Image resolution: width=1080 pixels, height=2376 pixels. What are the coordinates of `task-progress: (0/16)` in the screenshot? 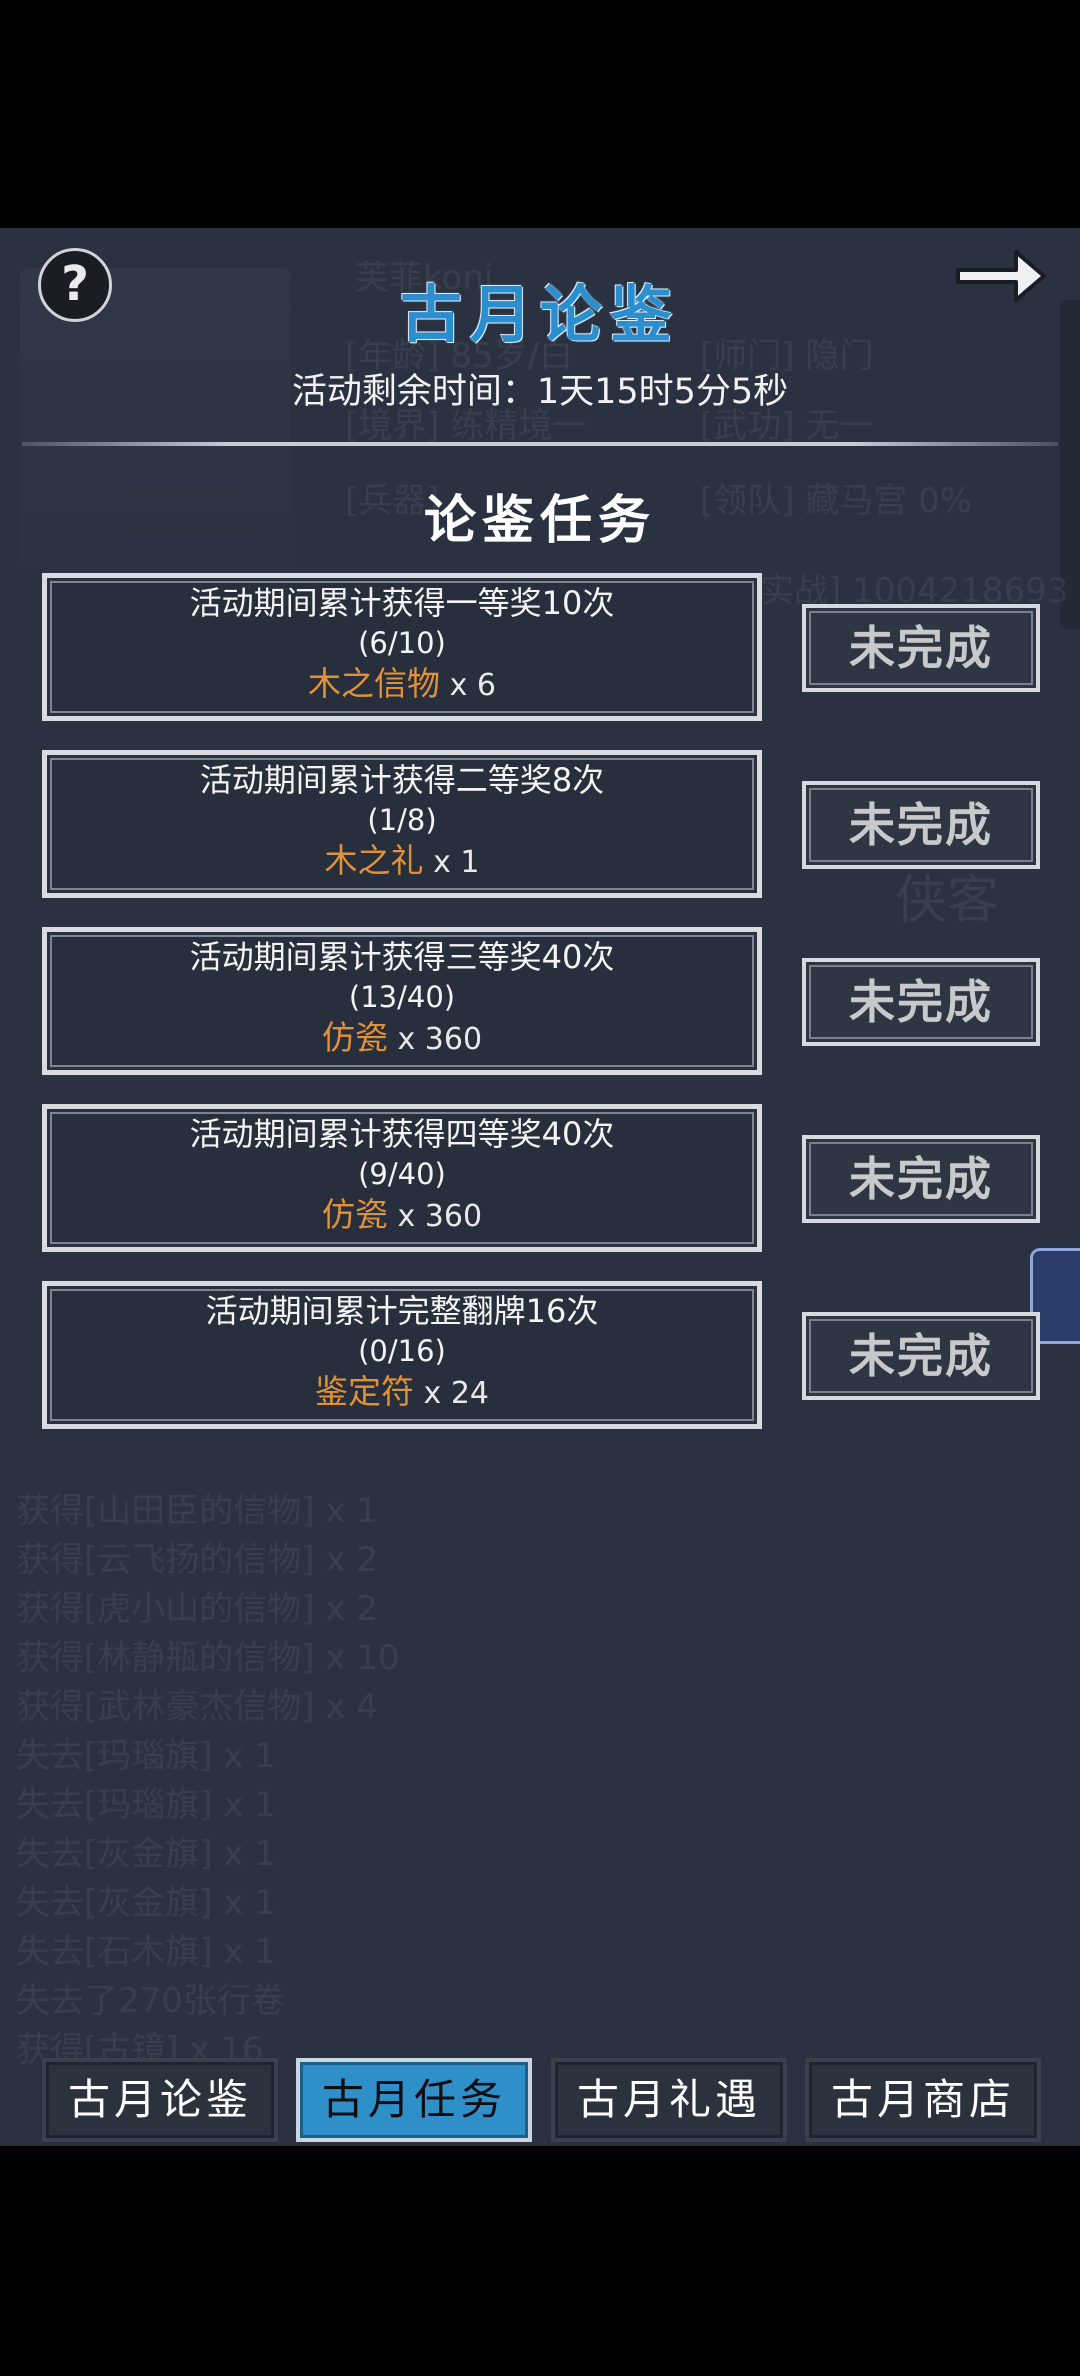 It's located at (402, 1351).